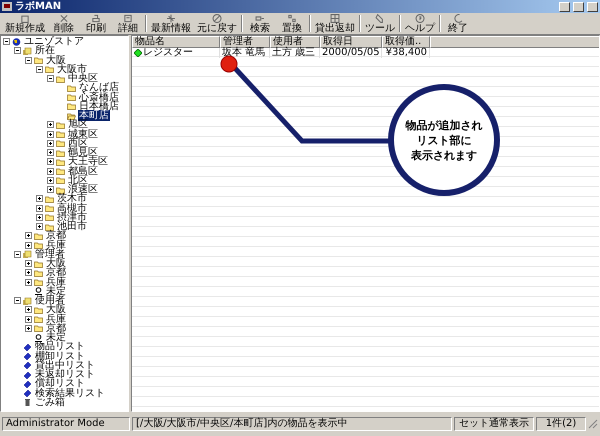 The width and height of the screenshot is (600, 436). Describe the element at coordinates (444, 155) in the screenshot. I see `callout-text: 表示されます` at that location.